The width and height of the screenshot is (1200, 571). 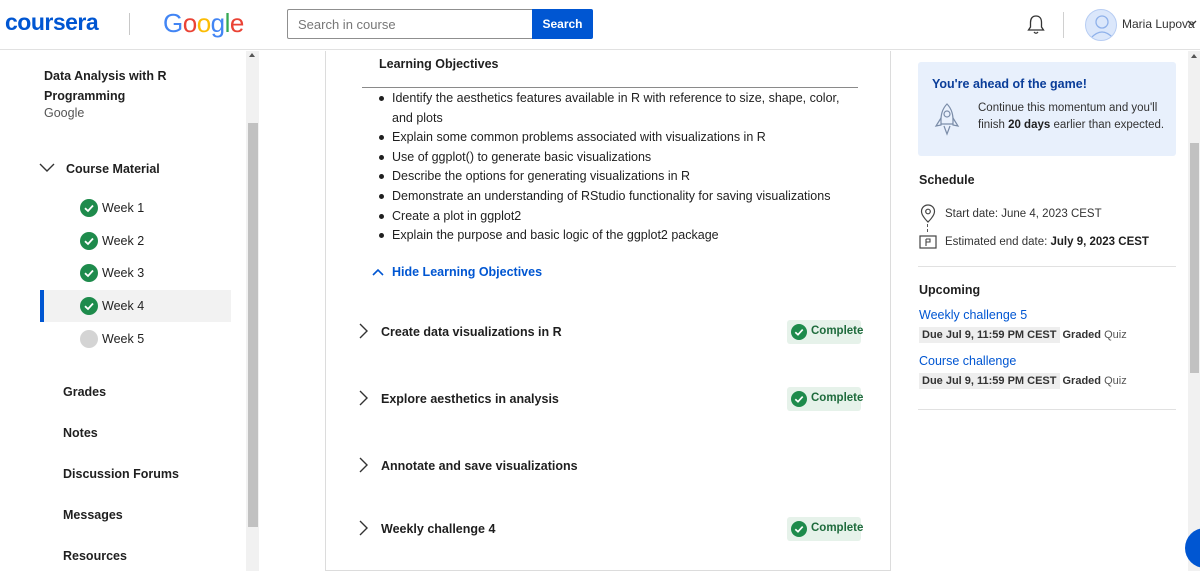 What do you see at coordinates (618, 217) in the screenshot?
I see `list-item: Create a plot in ggplot2` at bounding box center [618, 217].